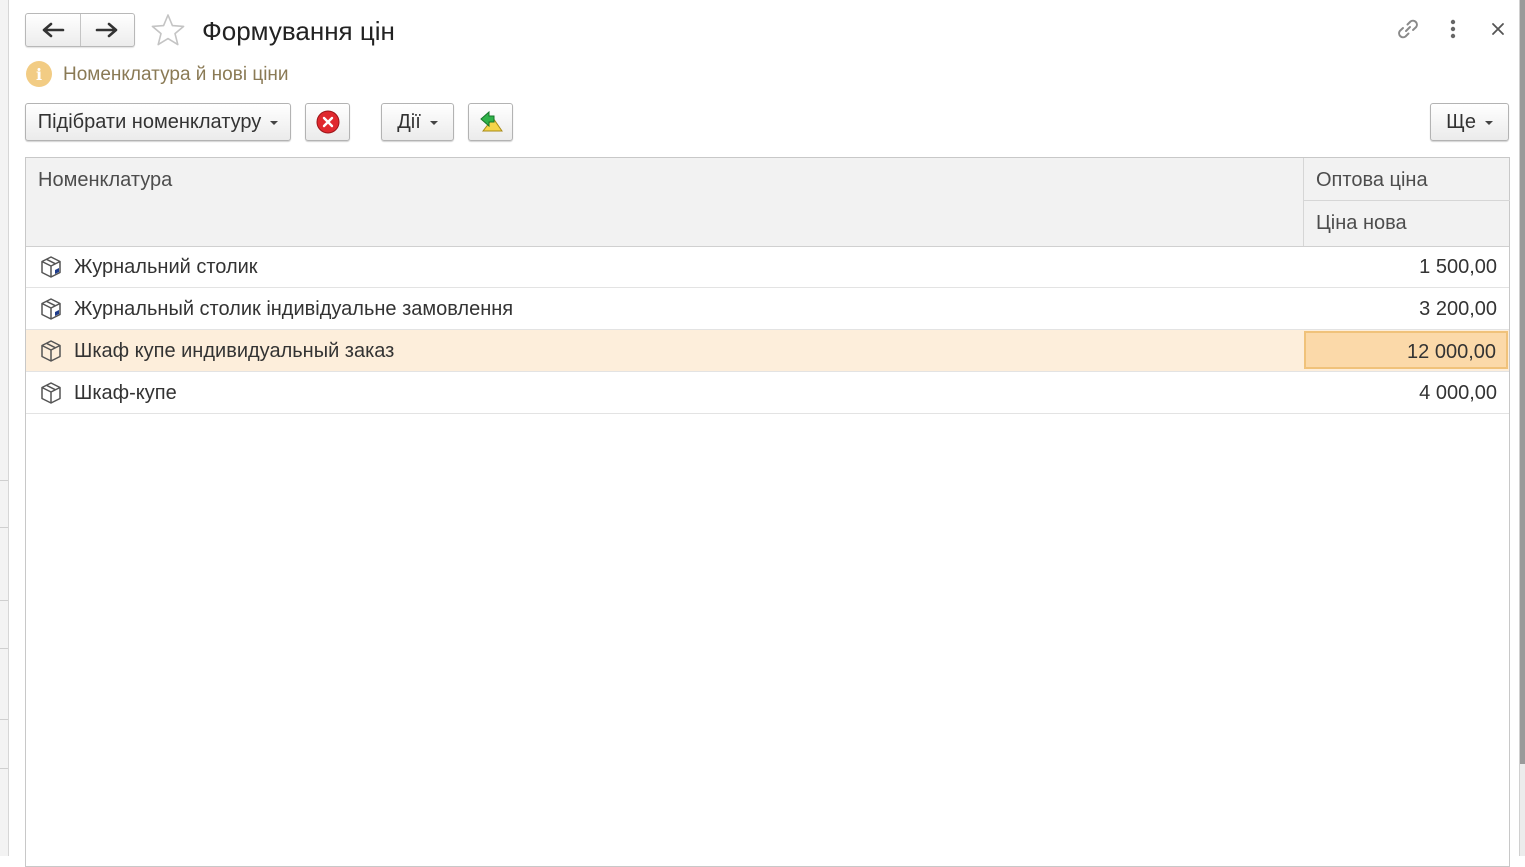  I want to click on page-title: Формування цін, so click(298, 31).